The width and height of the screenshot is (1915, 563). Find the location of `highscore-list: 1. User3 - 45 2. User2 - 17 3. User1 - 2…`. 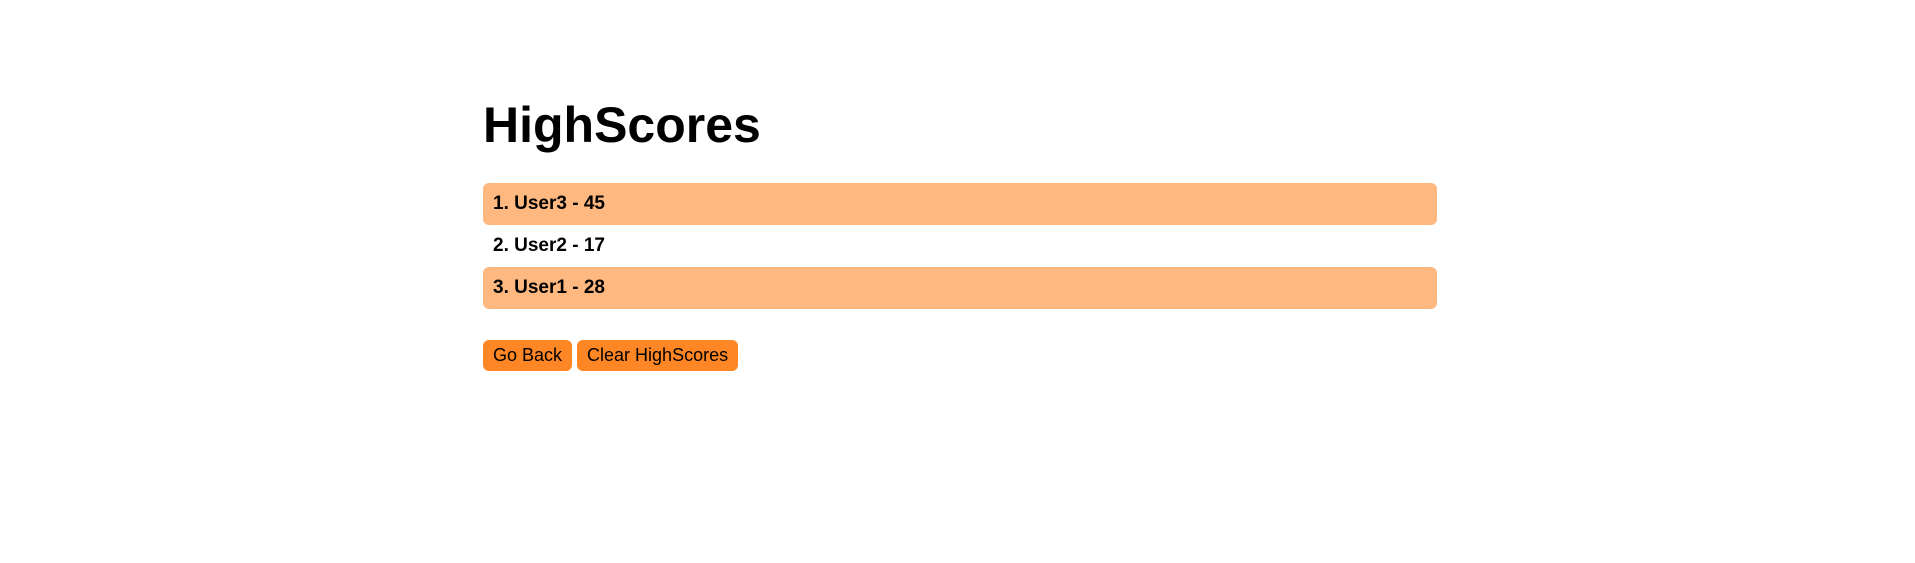

highscore-list: 1. User3 - 45 2. User2 - 17 3. User1 - 2… is located at coordinates (960, 246).